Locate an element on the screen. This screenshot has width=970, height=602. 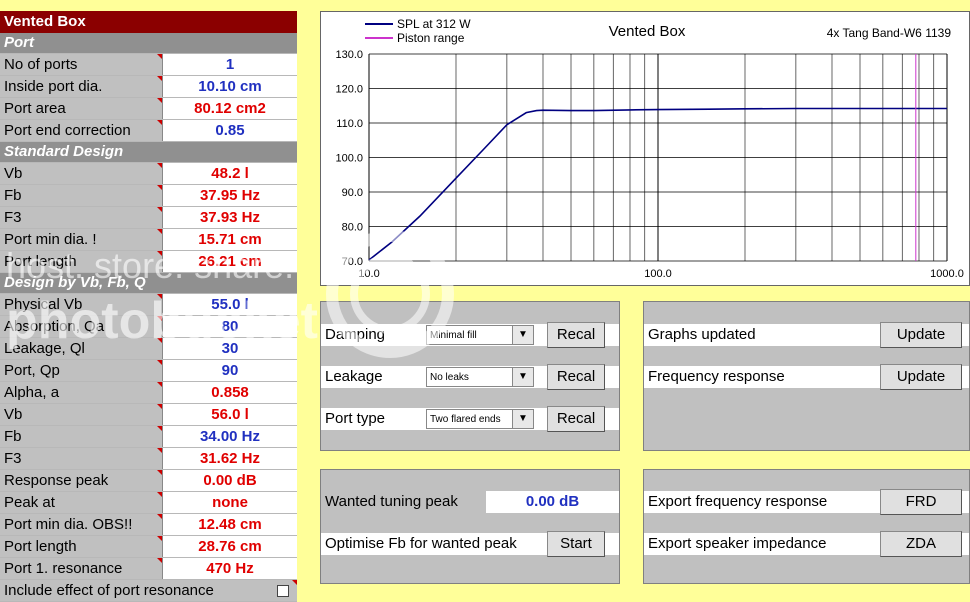
export-zda-label: Export speaker impedance is located at coordinates (737, 543).